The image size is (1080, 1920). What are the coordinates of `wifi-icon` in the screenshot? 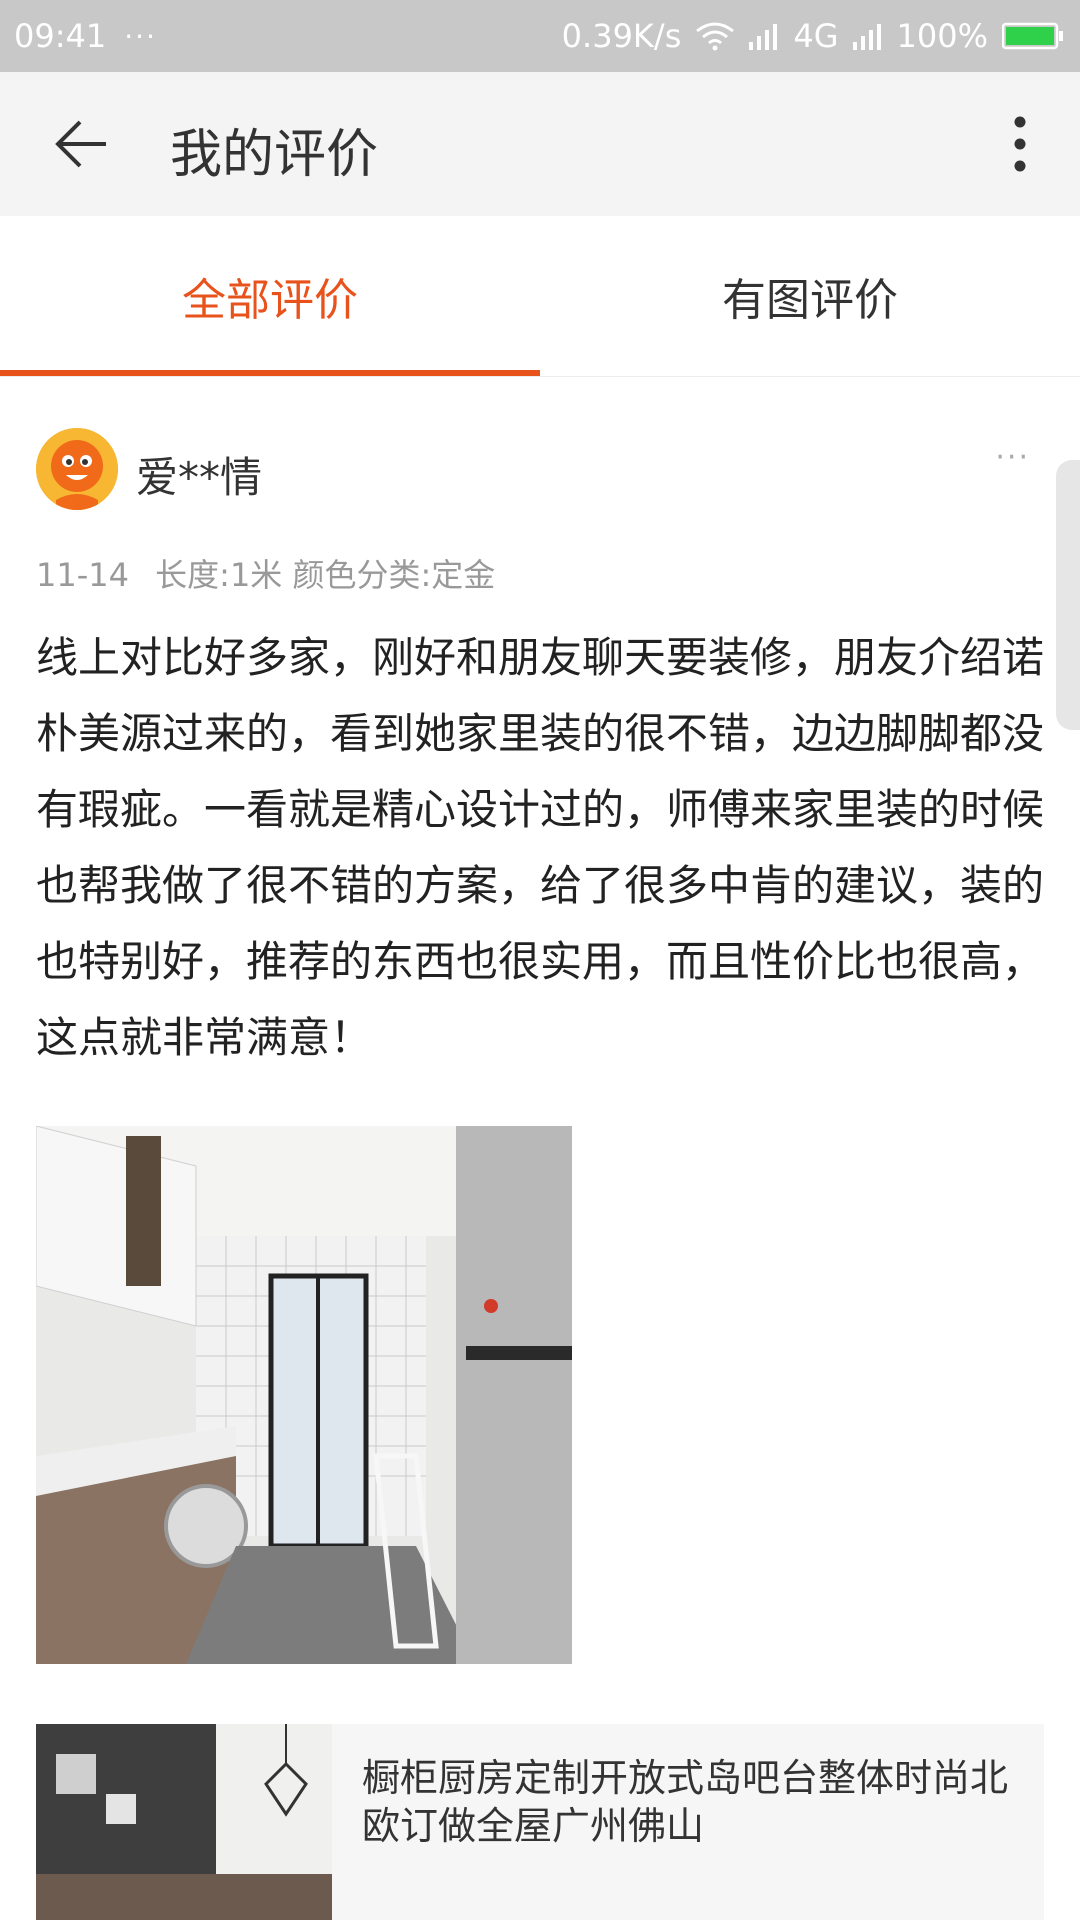 It's located at (715, 36).